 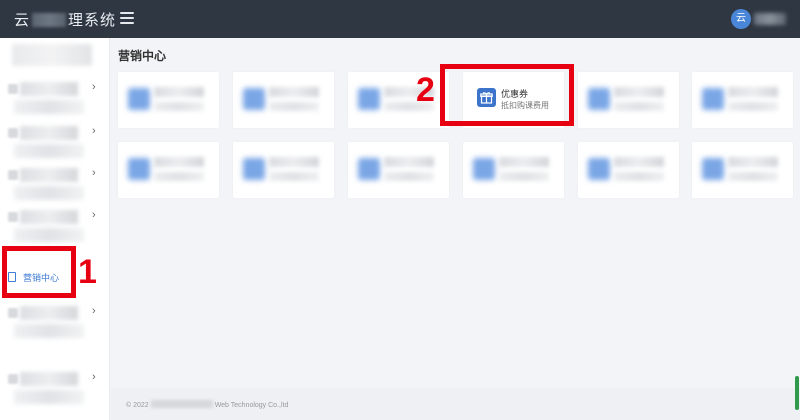 What do you see at coordinates (400, 19) in the screenshot?
I see `top-bar: 云 理系统 云` at bounding box center [400, 19].